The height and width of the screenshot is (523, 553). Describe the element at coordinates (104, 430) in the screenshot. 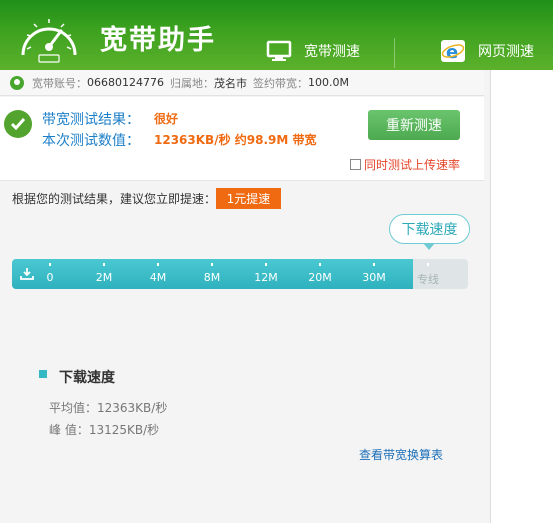

I see `peak-speed: 峰 值：13125KB/秒` at that location.